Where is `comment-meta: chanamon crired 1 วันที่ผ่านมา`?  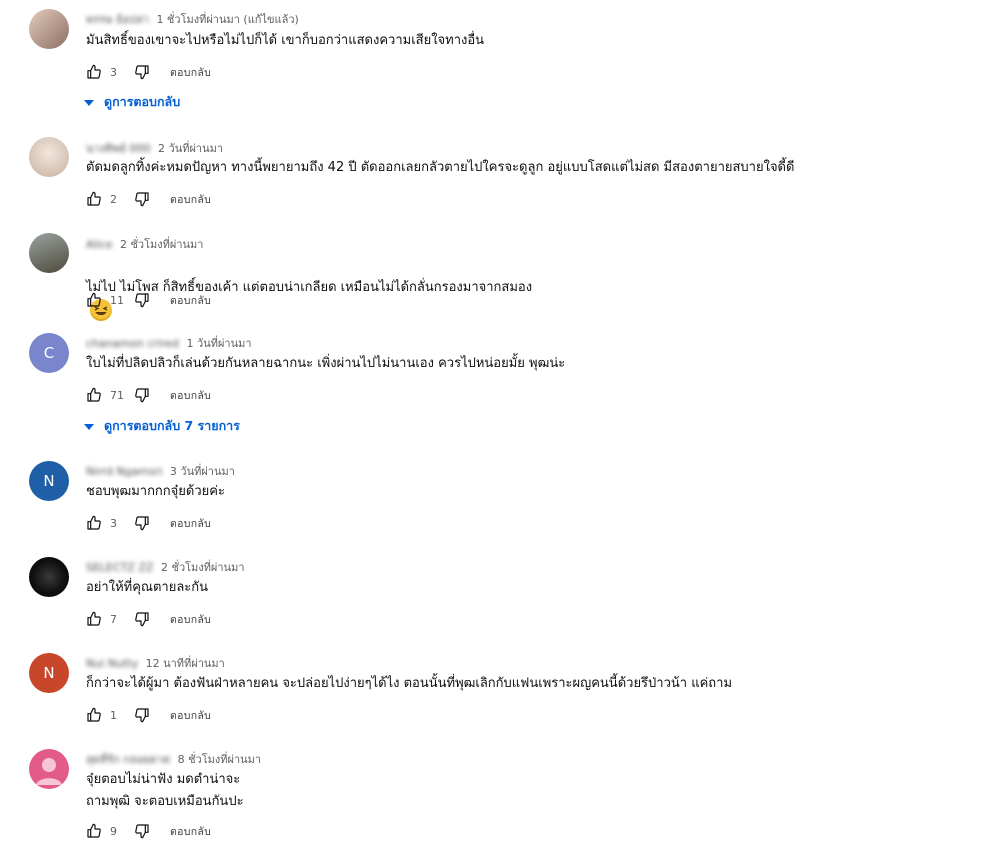 comment-meta: chanamon crired 1 วันที่ผ่านมา is located at coordinates (169, 343).